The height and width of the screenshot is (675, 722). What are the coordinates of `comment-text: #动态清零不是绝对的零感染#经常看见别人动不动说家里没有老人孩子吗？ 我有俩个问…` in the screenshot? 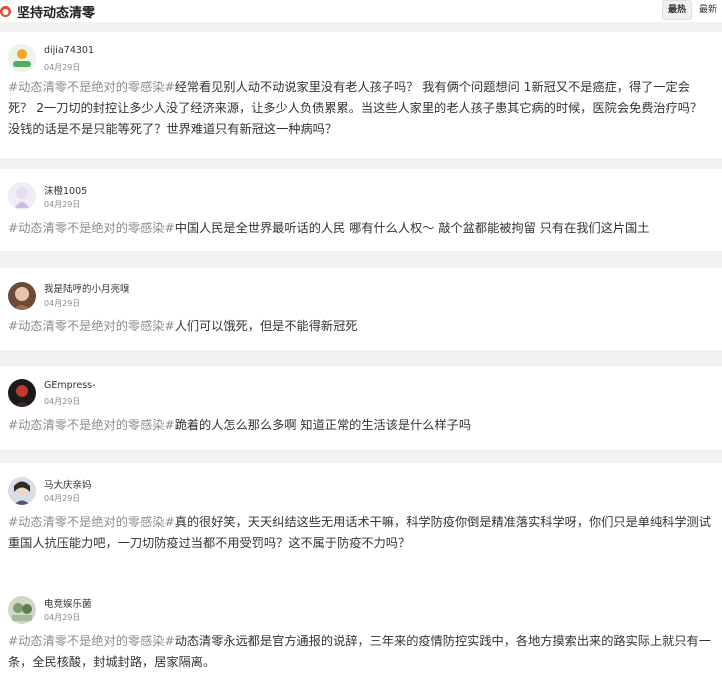 It's located at (361, 108).